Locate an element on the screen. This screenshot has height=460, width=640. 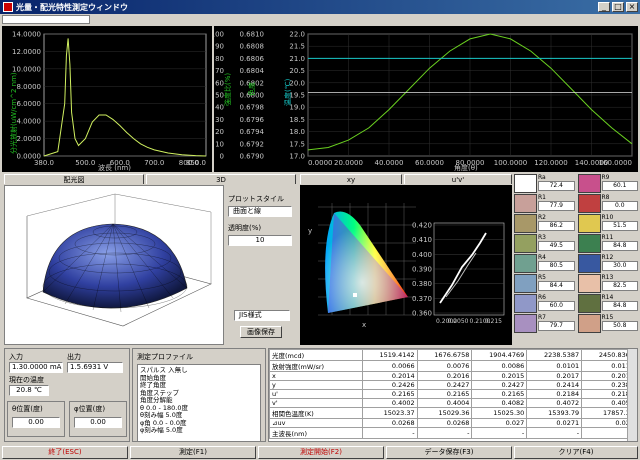
phi-group: φ位置(度) 0.00 is located at coordinates (98, 419).